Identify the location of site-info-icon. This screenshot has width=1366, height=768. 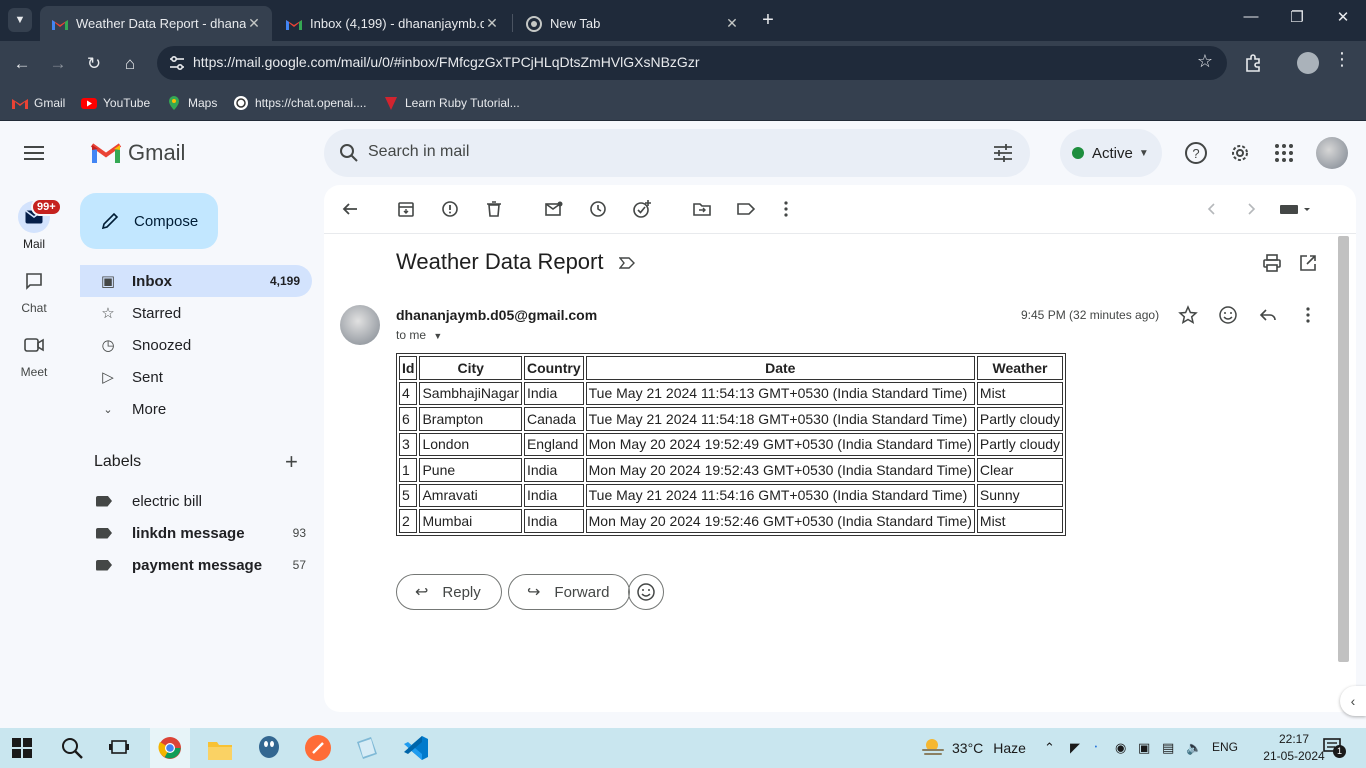
(177, 63).